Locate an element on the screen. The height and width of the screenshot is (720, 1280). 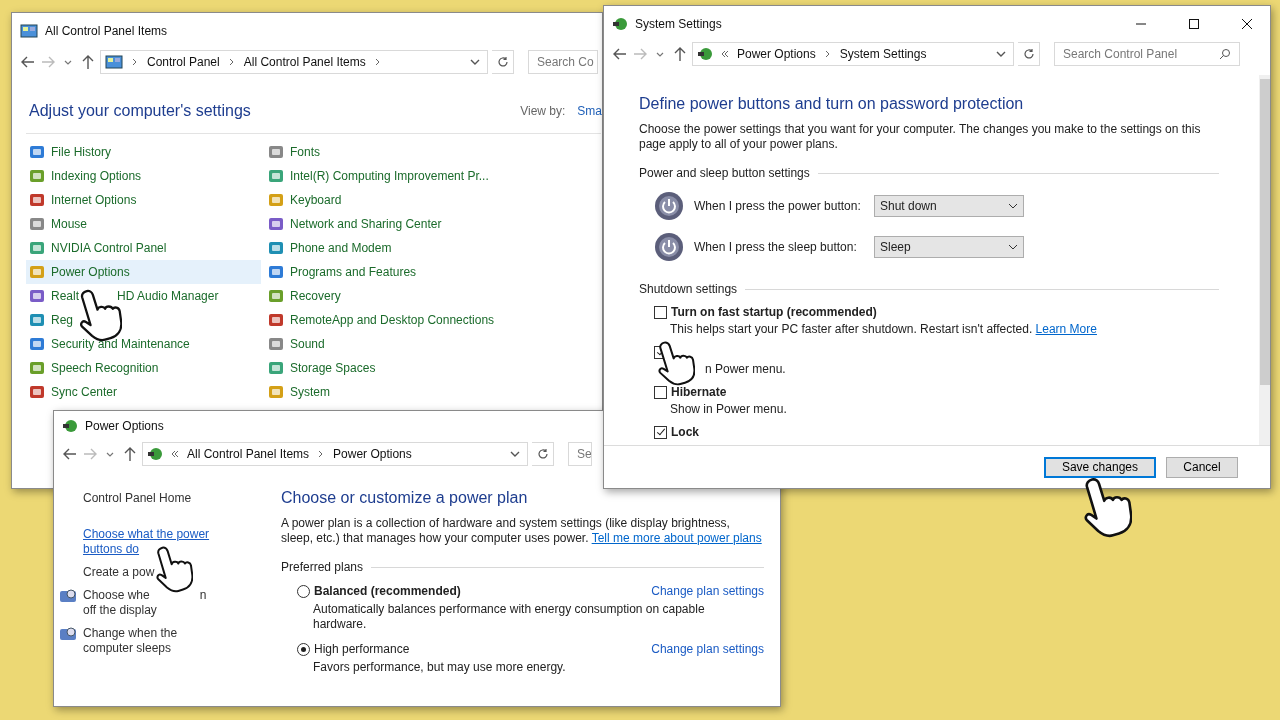
applet-link: Recovery is located at coordinates (415, 296).